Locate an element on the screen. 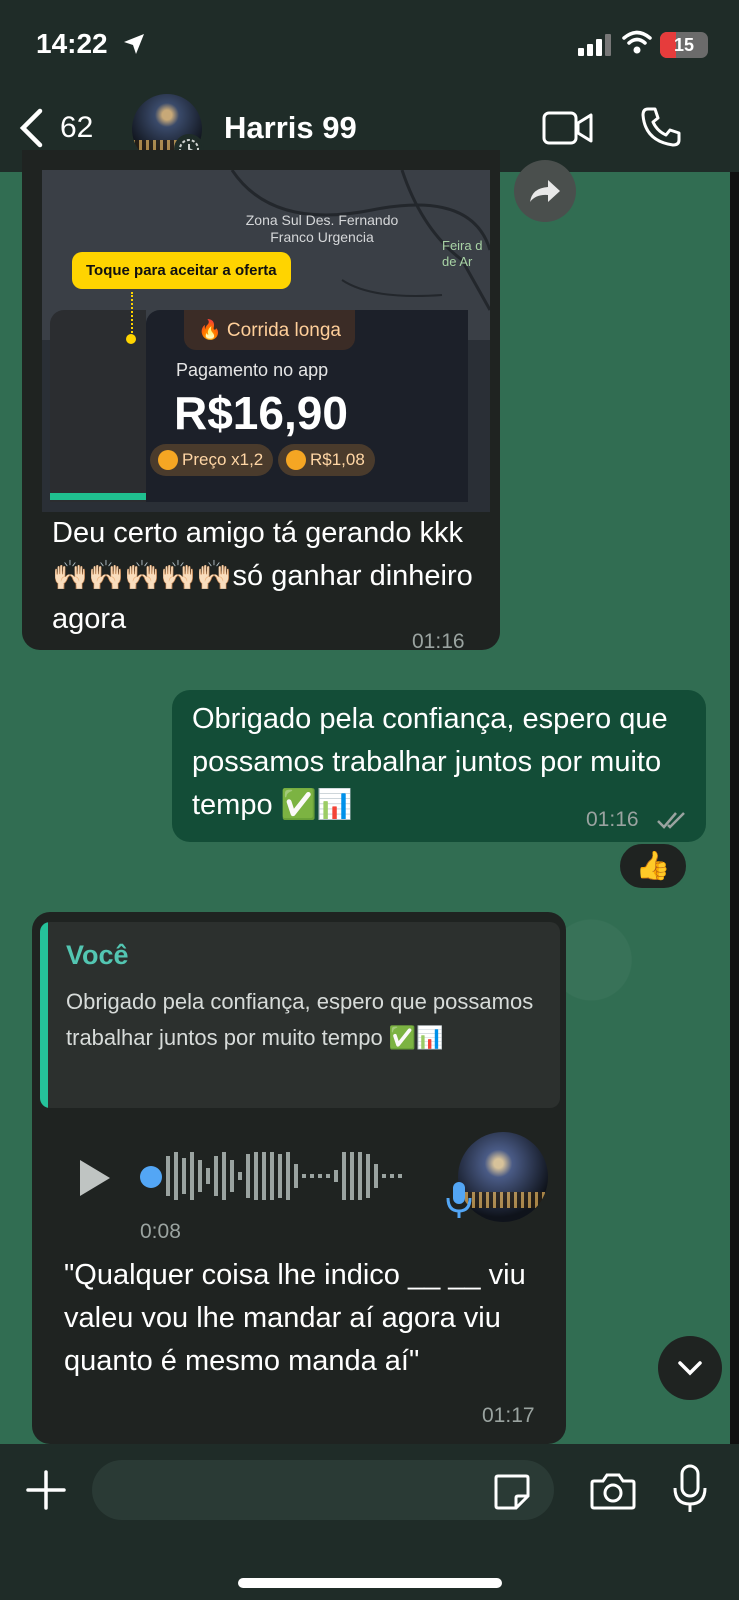 The image size is (739, 1600). battery-indicator: 15 is located at coordinates (684, 45).